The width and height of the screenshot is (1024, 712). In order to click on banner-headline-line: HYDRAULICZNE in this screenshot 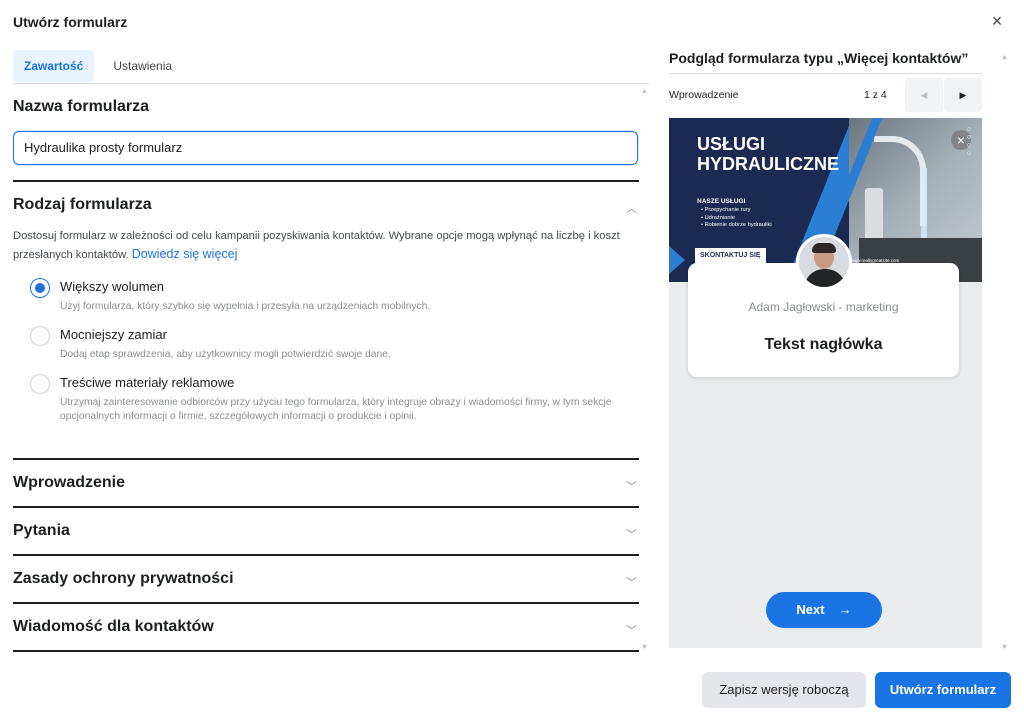, I will do `click(768, 164)`.